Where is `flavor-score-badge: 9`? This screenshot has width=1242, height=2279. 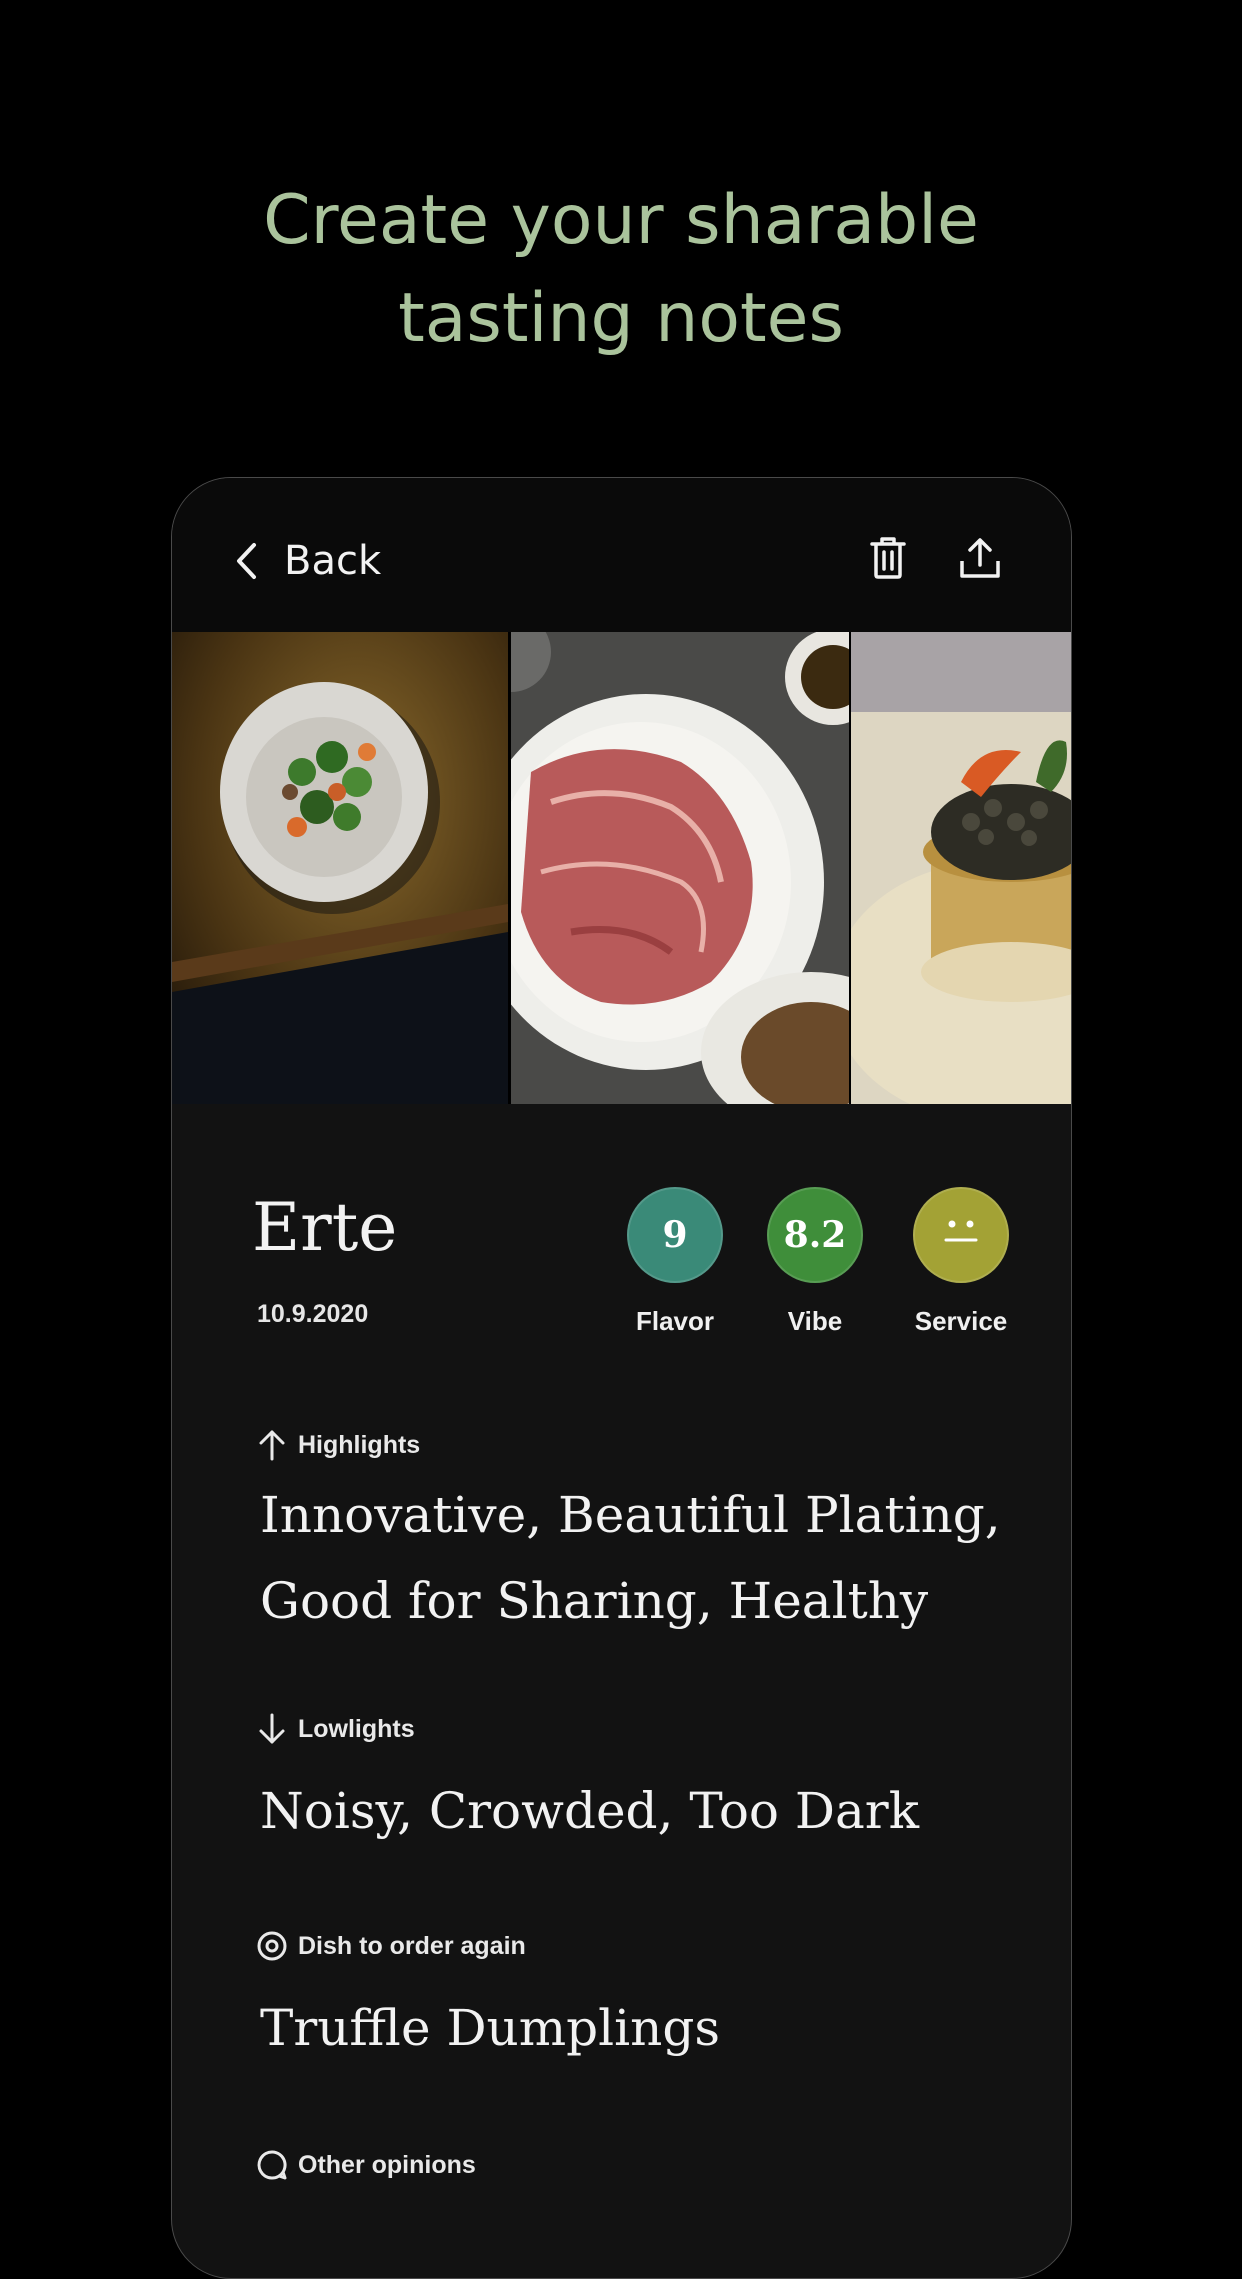 flavor-score-badge: 9 is located at coordinates (675, 1235).